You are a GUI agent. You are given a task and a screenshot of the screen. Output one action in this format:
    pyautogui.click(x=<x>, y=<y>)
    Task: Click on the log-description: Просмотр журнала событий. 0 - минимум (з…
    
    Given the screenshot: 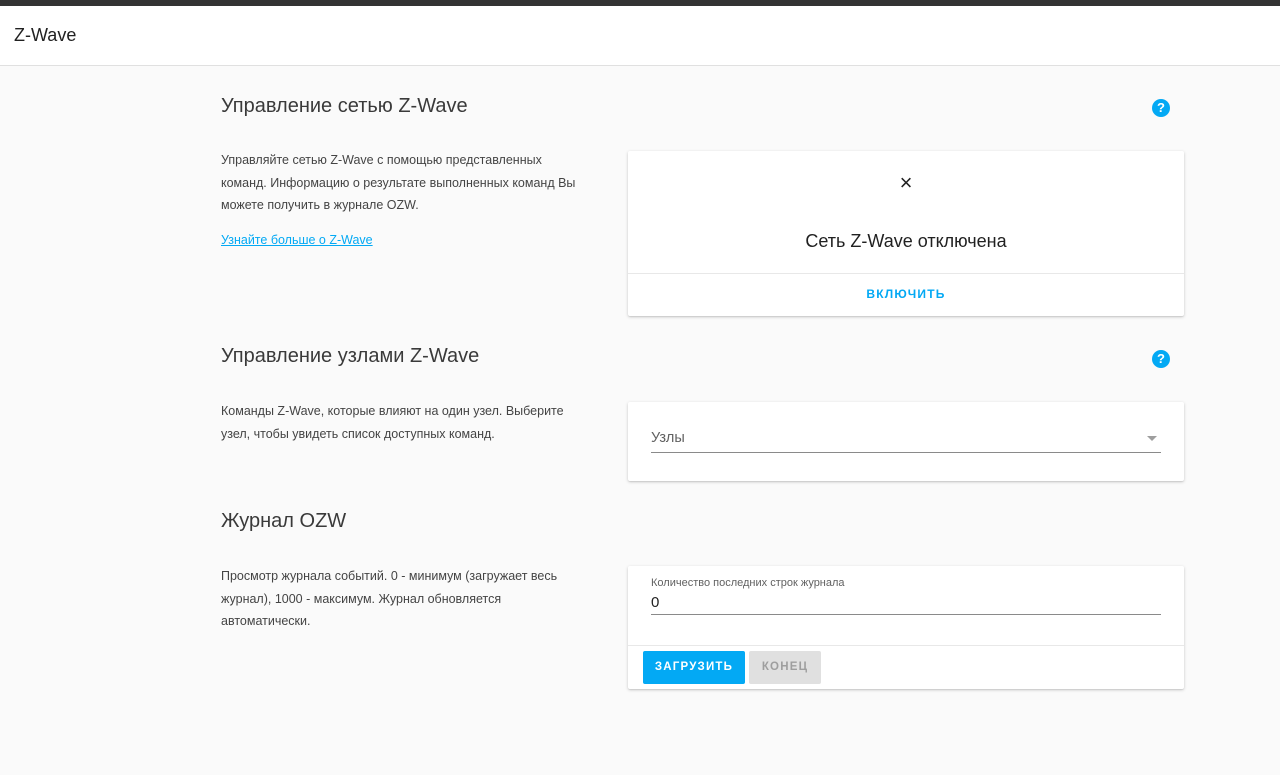 What is the action you would take?
    pyautogui.click(x=389, y=598)
    